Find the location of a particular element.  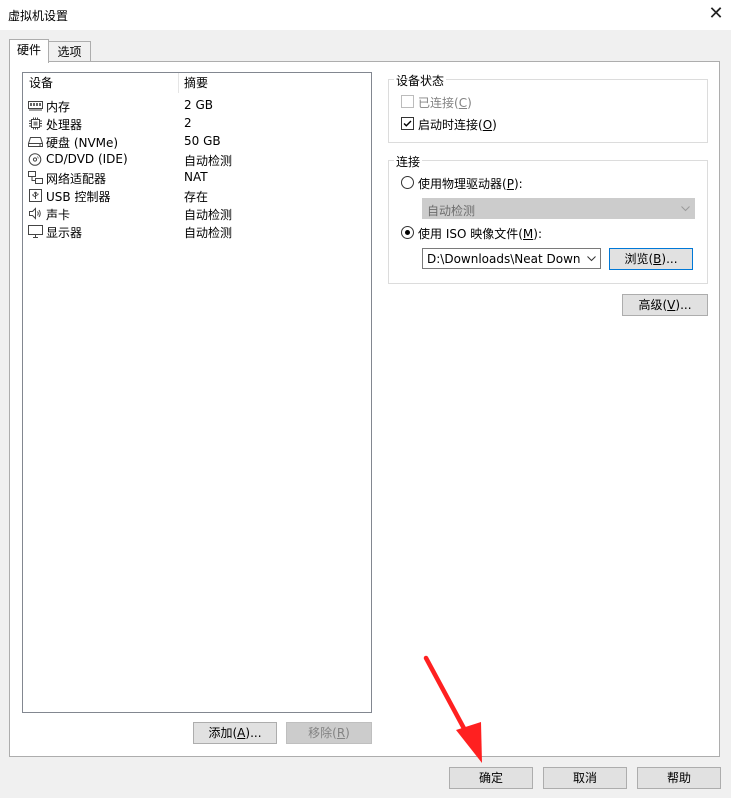

device-name: 内存 is located at coordinates (58, 107).